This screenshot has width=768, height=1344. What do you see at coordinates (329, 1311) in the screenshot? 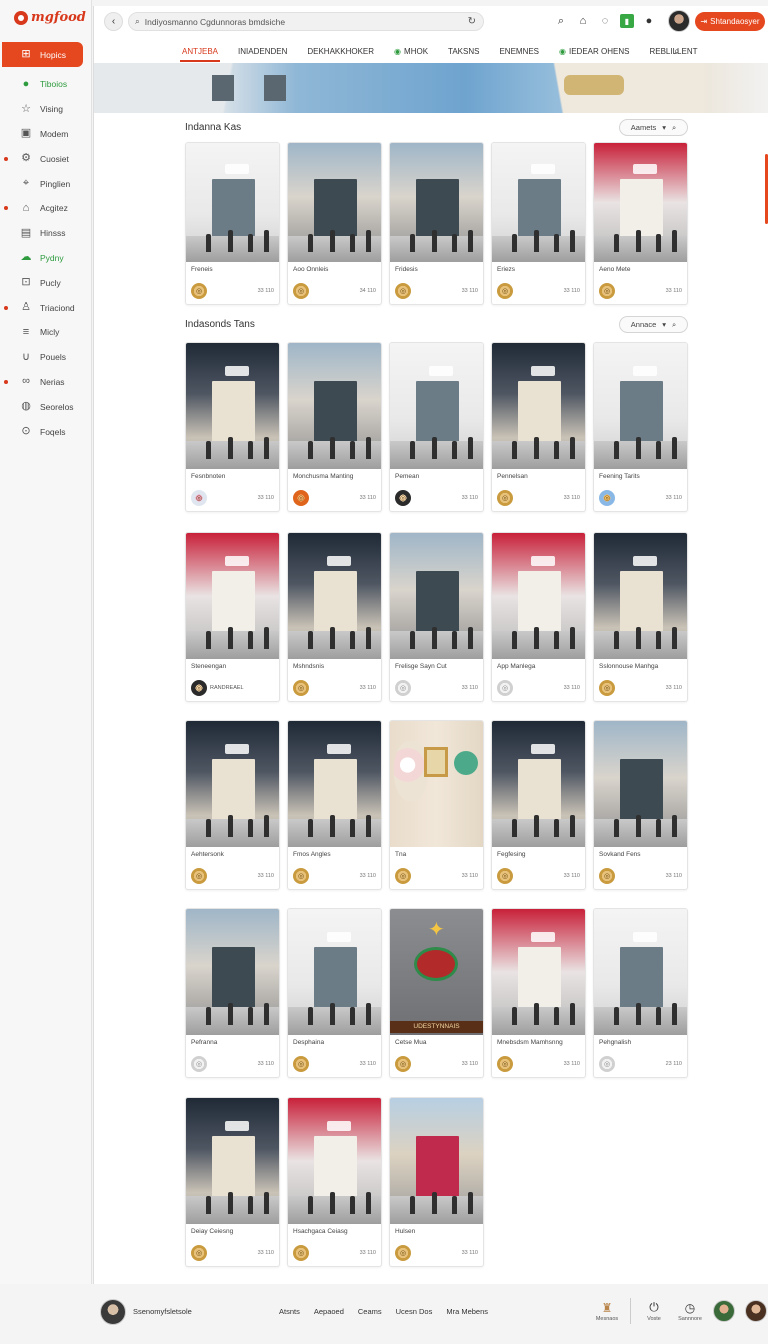
I see `footer-link: Aepaoed` at bounding box center [329, 1311].